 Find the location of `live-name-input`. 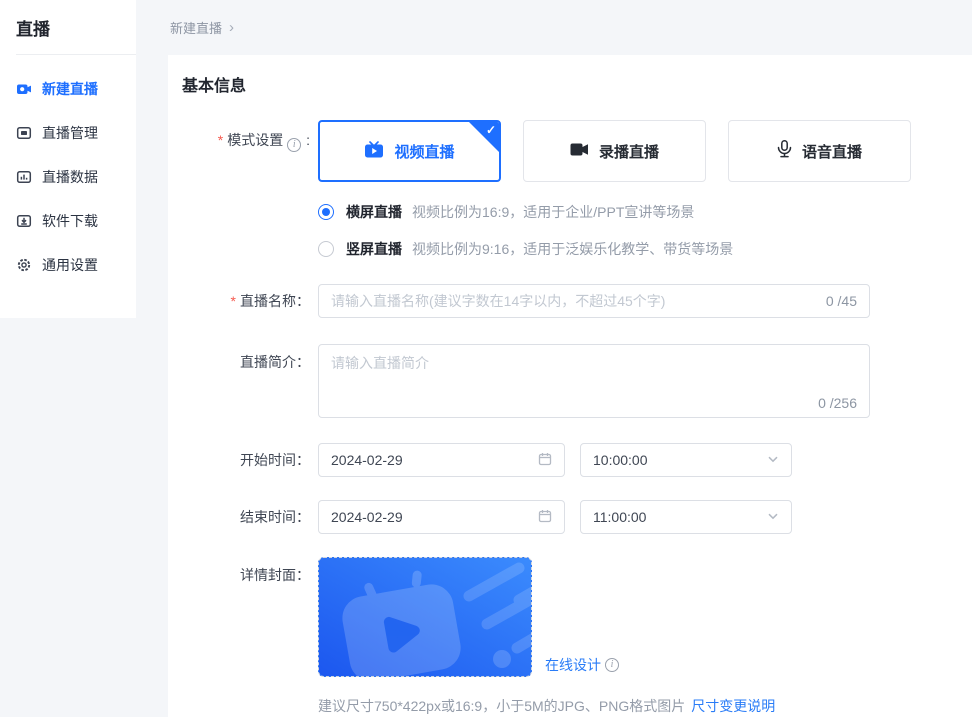

live-name-input is located at coordinates (574, 301).